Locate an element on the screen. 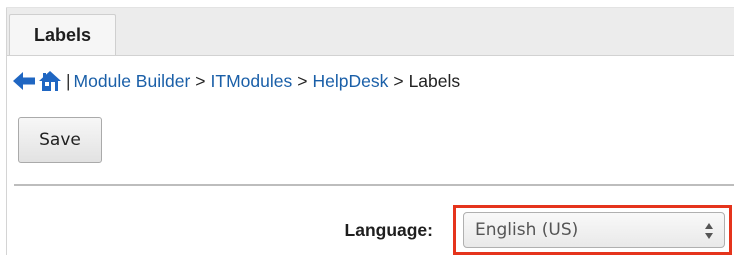 This screenshot has width=734, height=255. language-select: English (US) is located at coordinates (594, 230).